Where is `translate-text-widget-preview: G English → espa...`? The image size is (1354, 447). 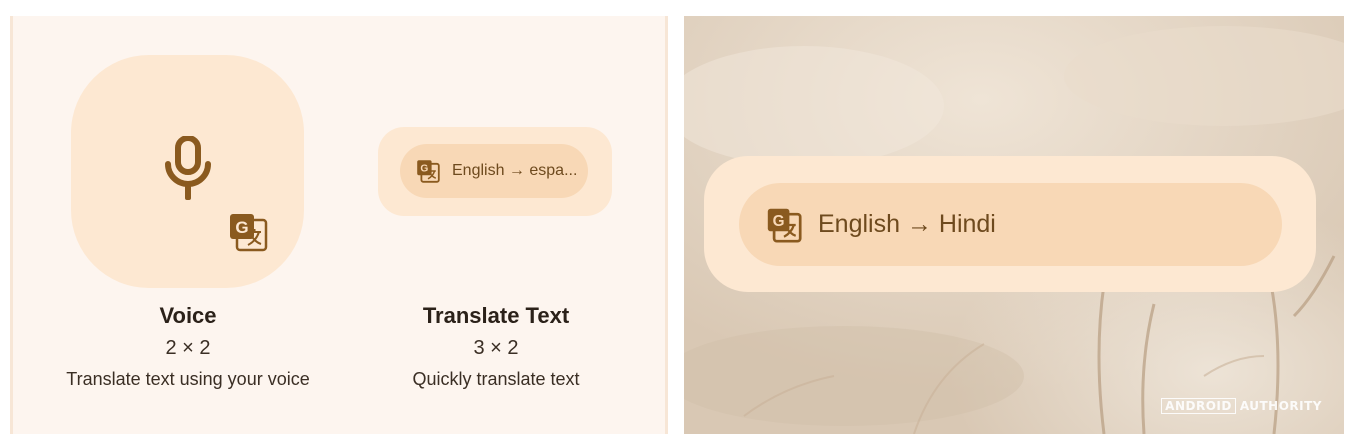
translate-text-widget-preview: G English → espa... is located at coordinates (495, 171).